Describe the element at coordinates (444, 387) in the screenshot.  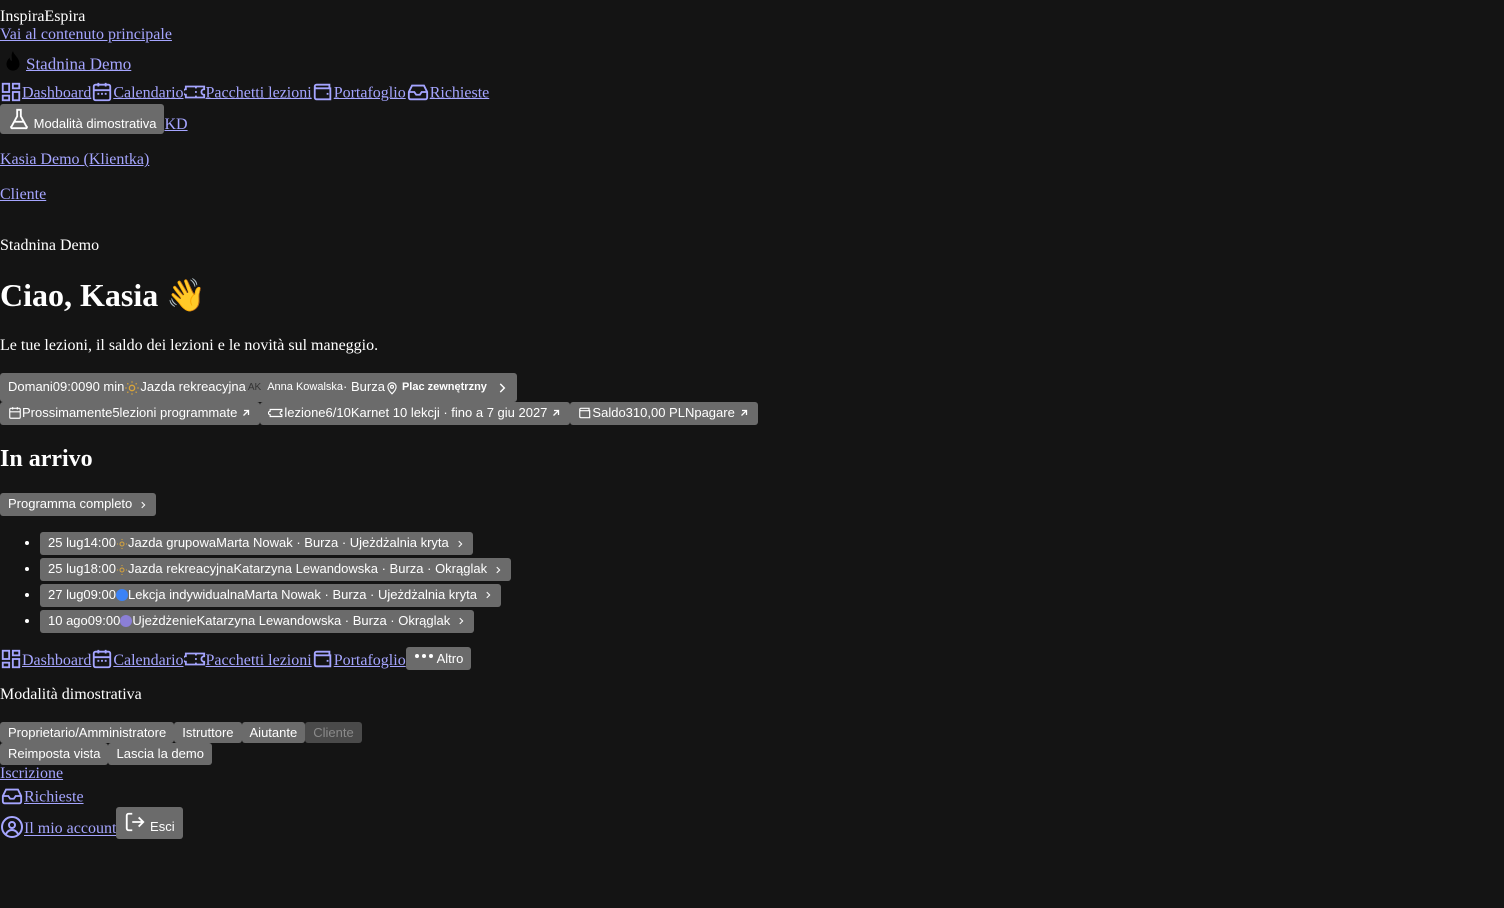
I see `next-lesson-place: Plac zewnętrzny` at that location.